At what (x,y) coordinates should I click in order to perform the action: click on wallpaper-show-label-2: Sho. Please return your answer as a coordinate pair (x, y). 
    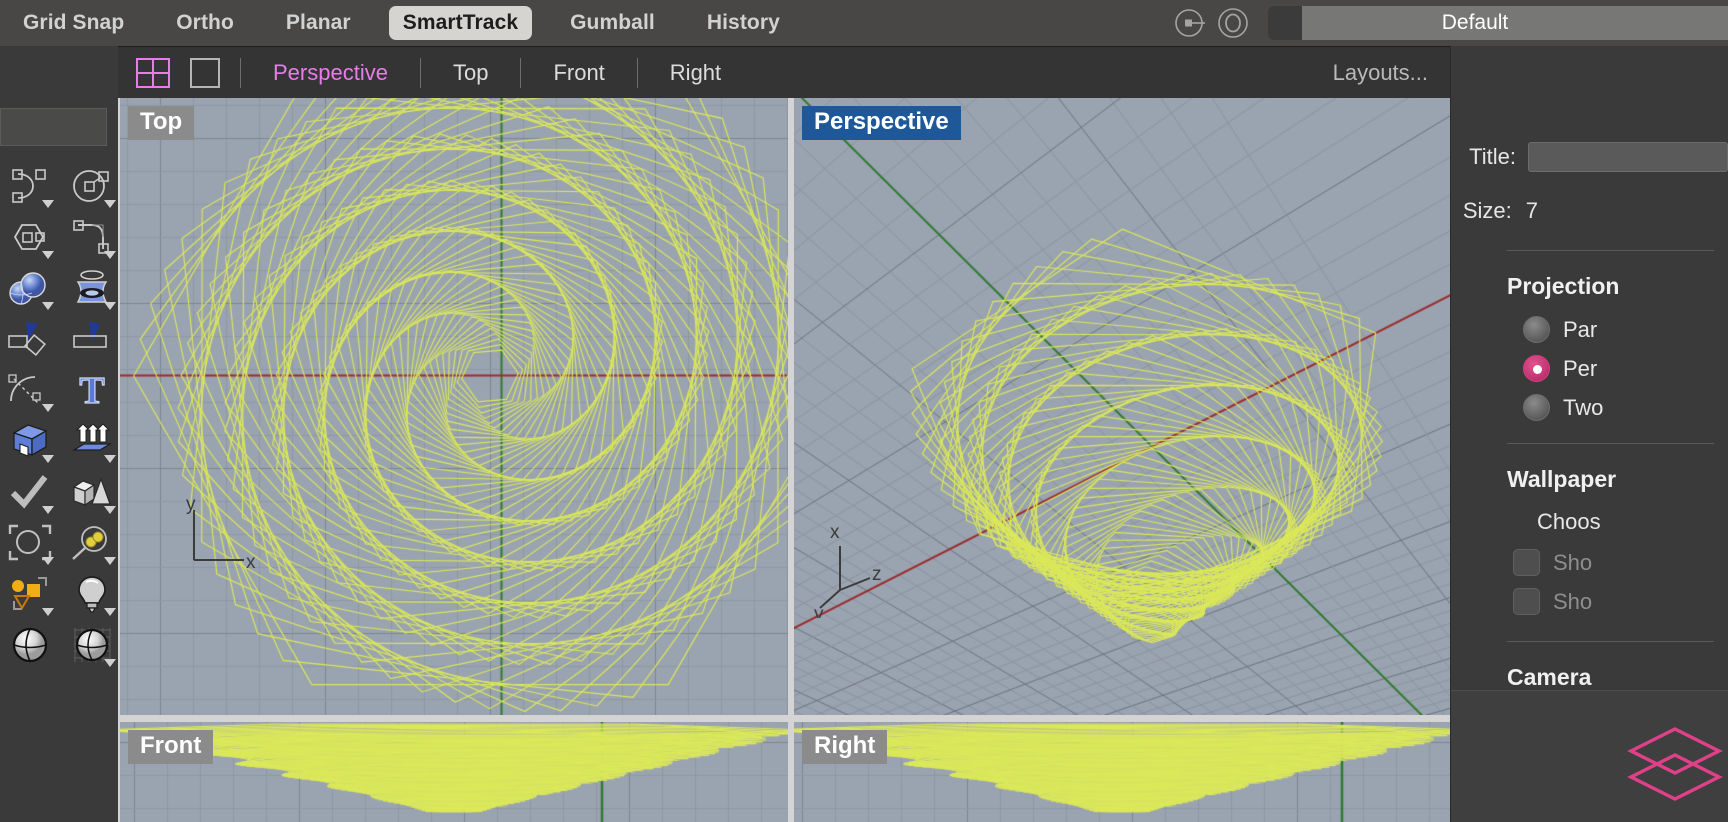
    Looking at the image, I should click on (1573, 601).